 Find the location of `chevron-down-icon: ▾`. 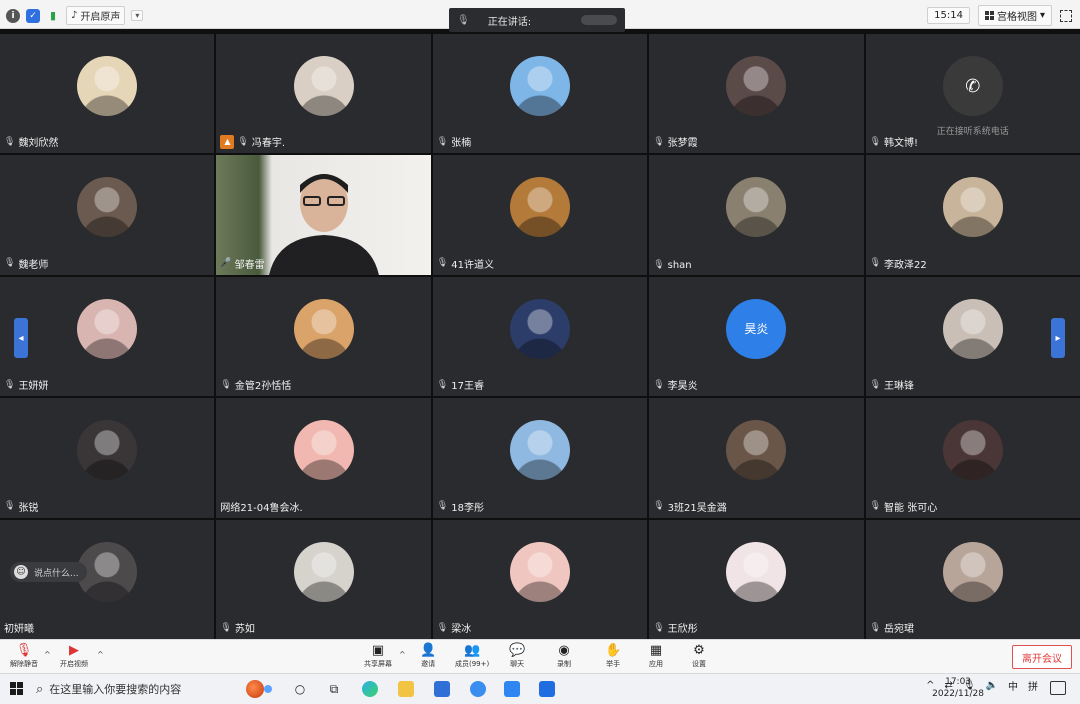

chevron-down-icon: ▾ is located at coordinates (137, 15).